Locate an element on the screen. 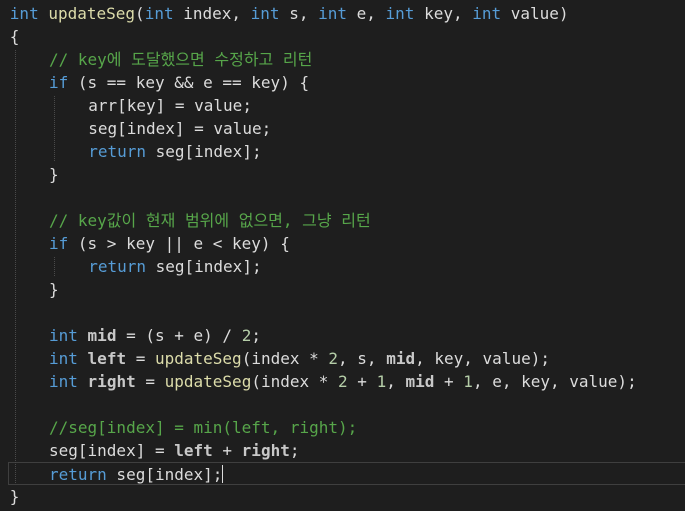  code-line: seg[index] = left + right; is located at coordinates (149, 450).